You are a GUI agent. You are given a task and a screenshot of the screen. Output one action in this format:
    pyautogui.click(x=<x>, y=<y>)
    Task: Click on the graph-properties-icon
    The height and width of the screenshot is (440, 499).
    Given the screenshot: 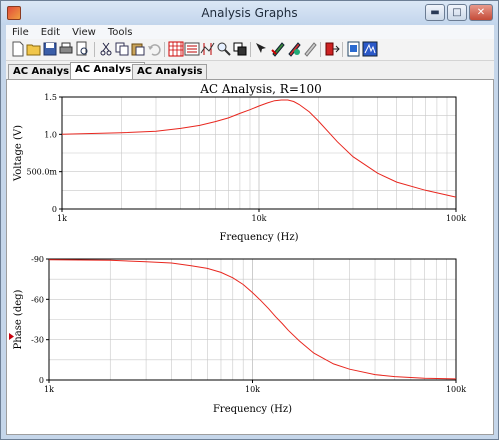 What is the action you would take?
    pyautogui.click(x=370, y=49)
    